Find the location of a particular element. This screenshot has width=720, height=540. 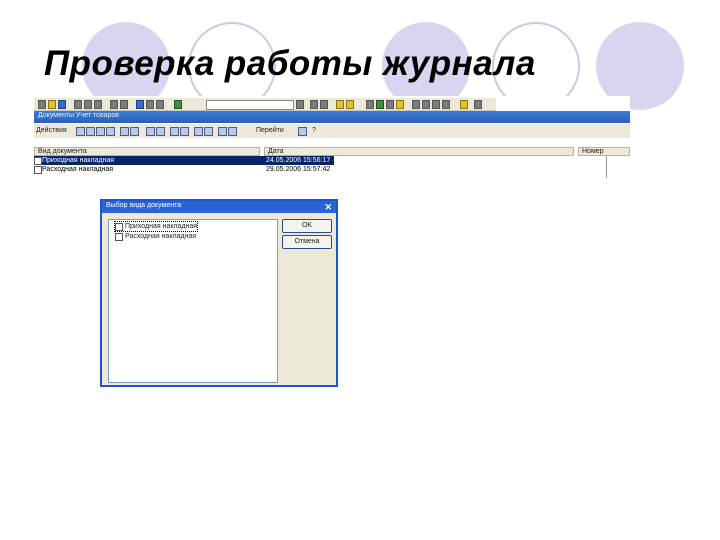

copy-icon is located at coordinates (88, 104).